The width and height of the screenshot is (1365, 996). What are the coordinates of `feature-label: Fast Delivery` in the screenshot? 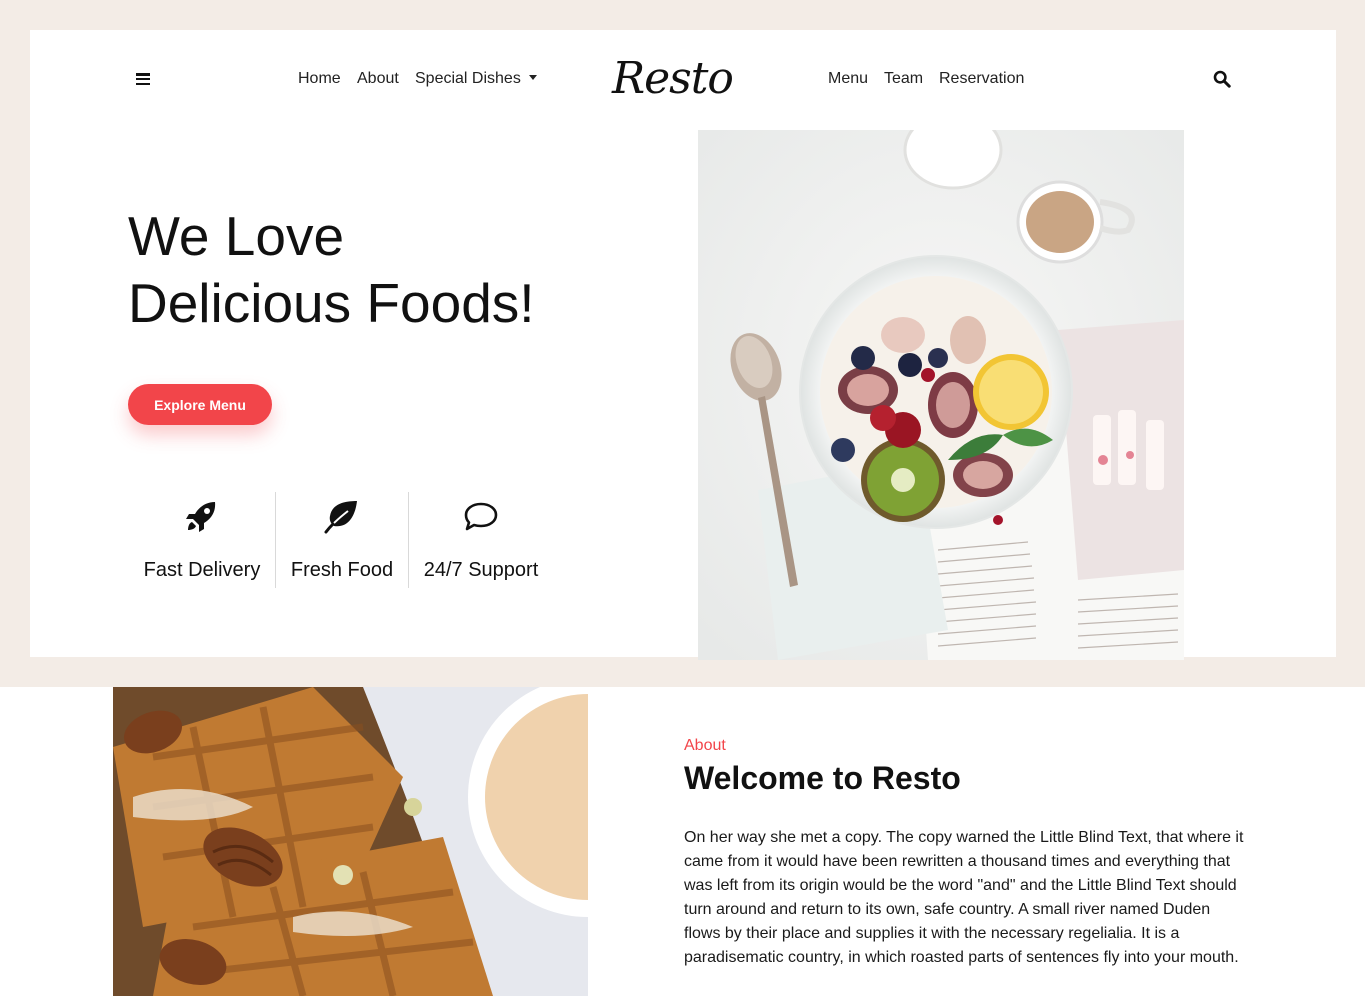 It's located at (202, 570).